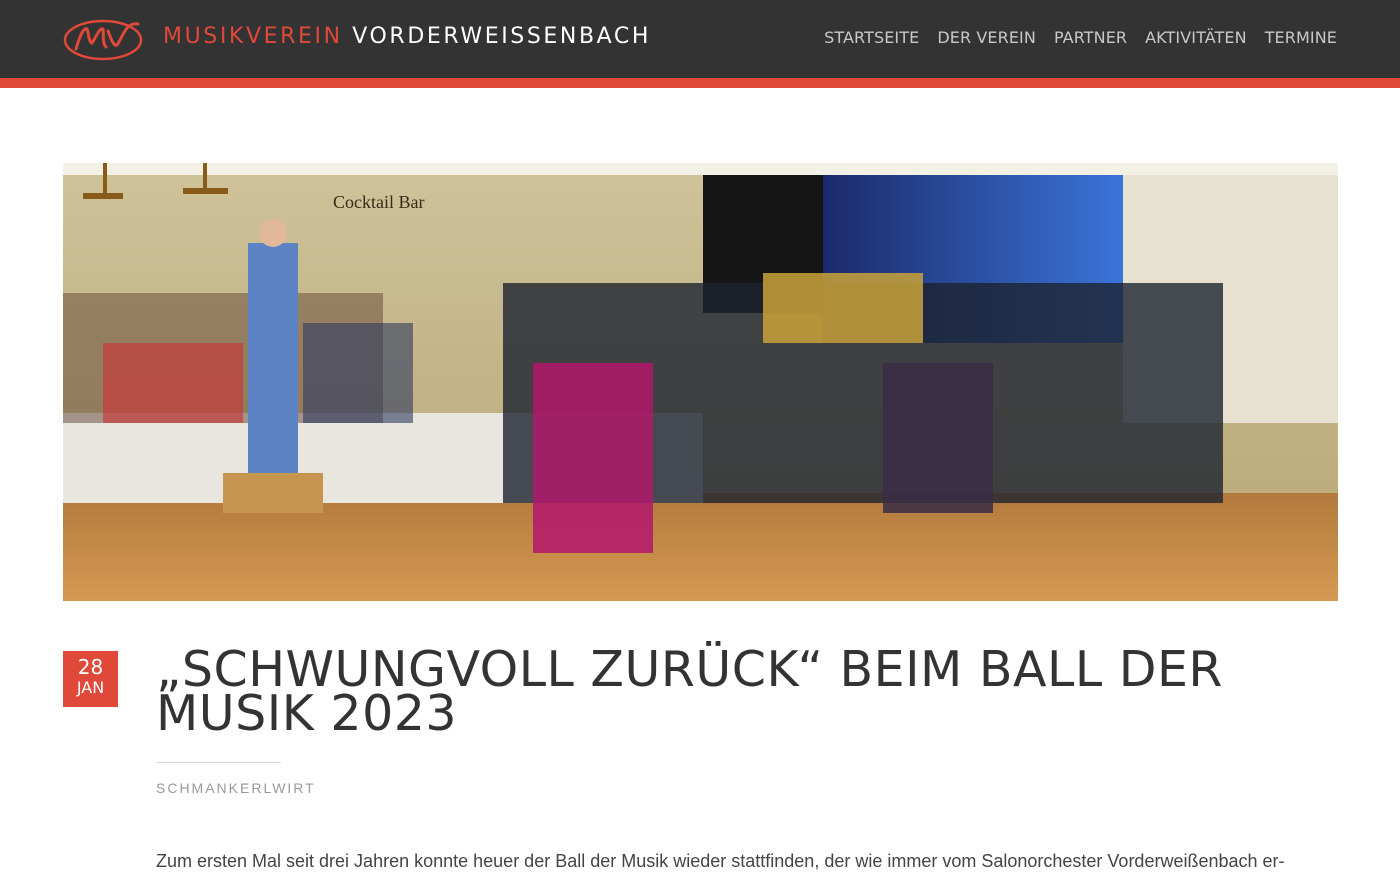 The height and width of the screenshot is (878, 1400). What do you see at coordinates (378, 202) in the screenshot?
I see `hero-sign-text: Cocktail Bar` at bounding box center [378, 202].